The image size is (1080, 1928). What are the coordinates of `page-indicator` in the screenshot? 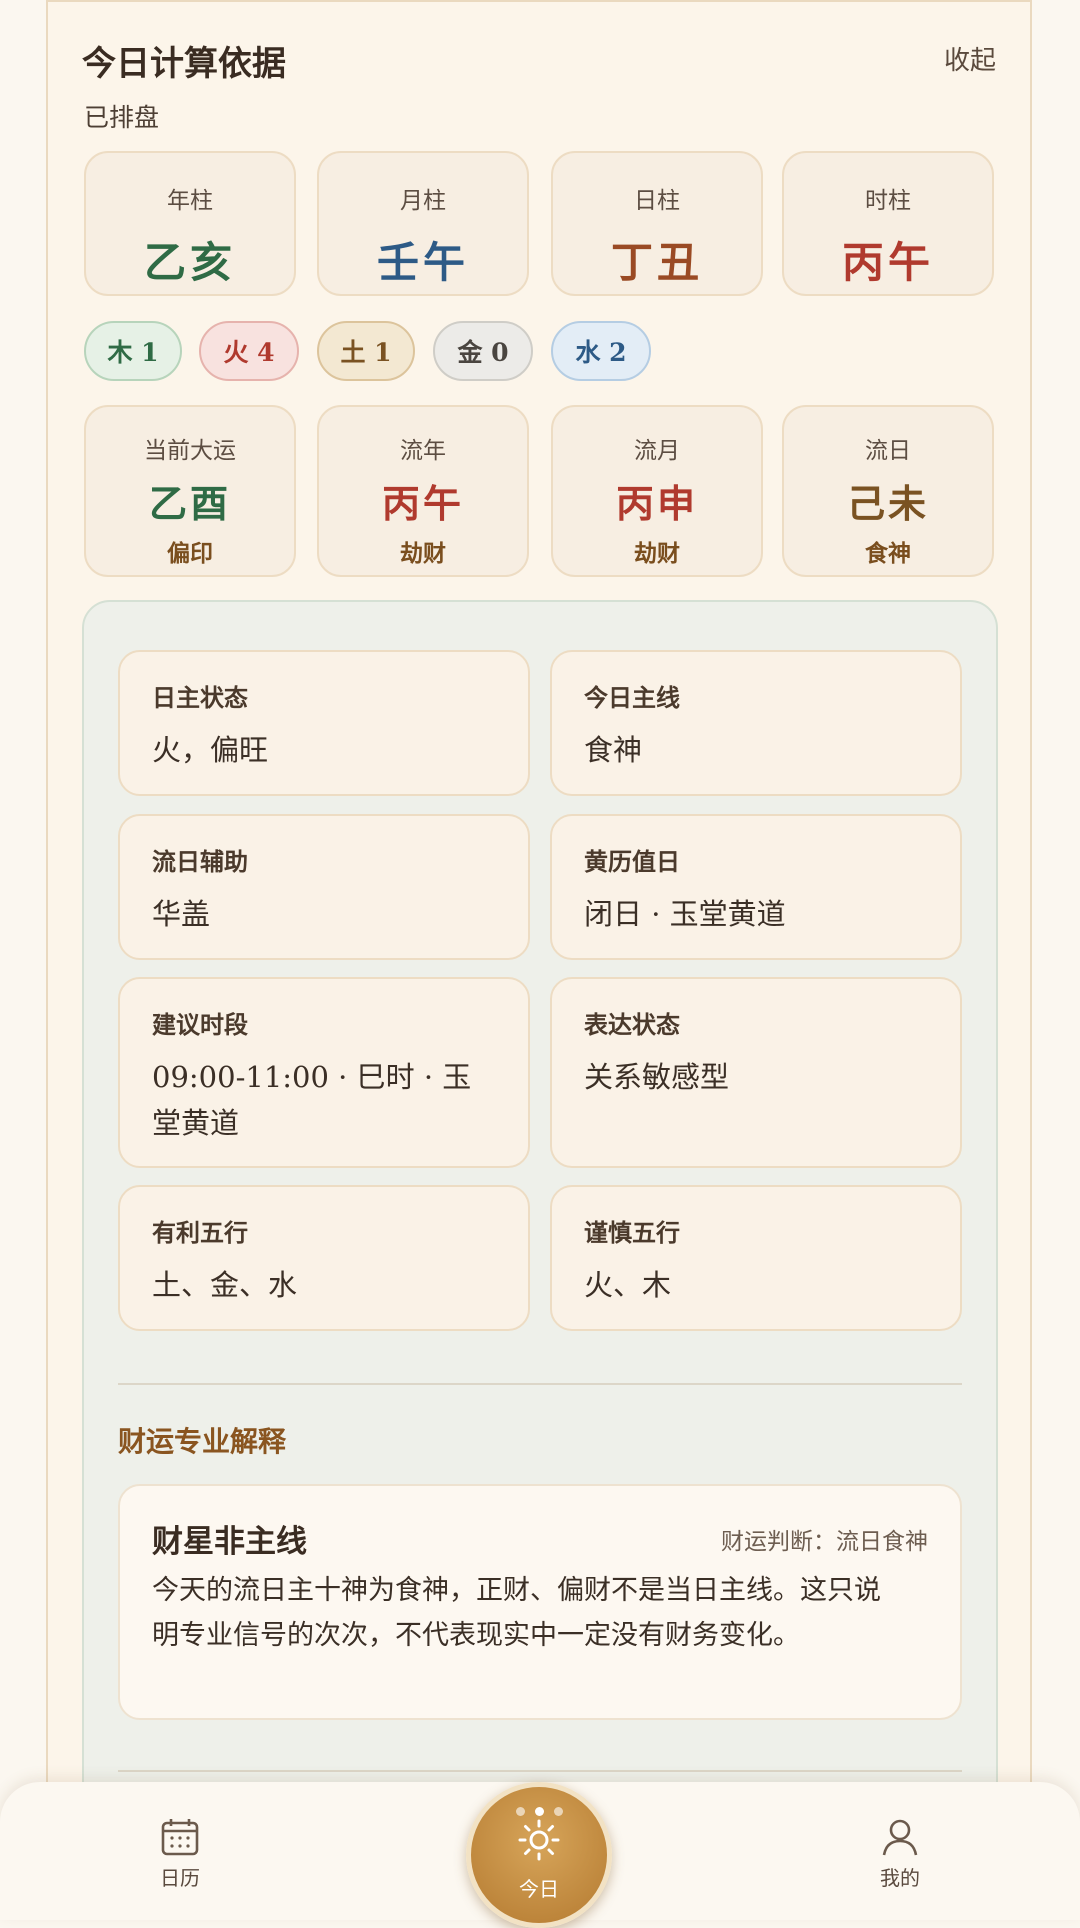 It's located at (539, 1811).